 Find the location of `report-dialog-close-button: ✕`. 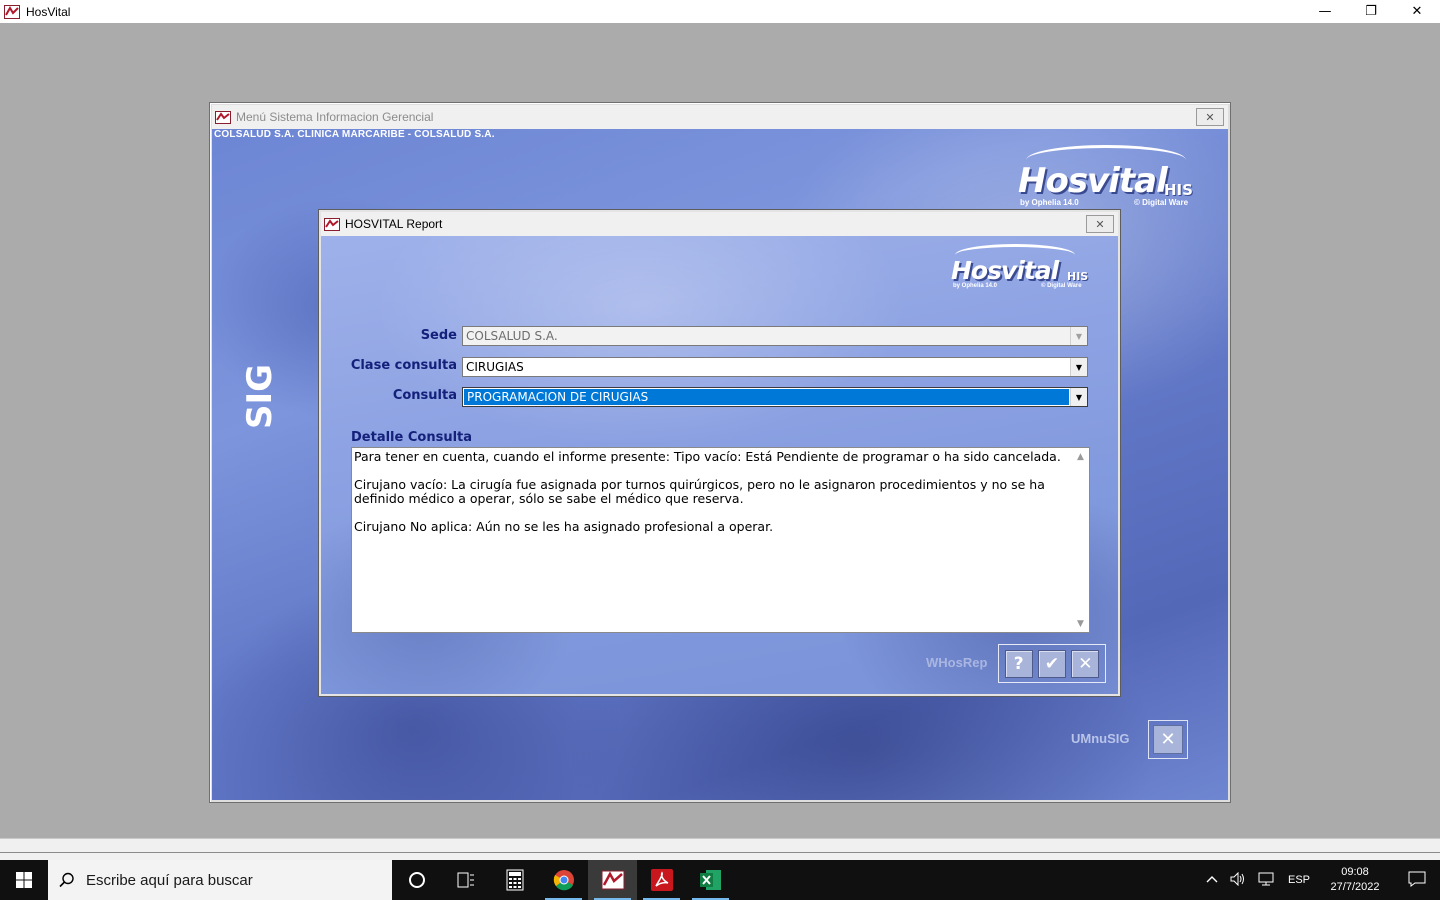

report-dialog-close-button: ✕ is located at coordinates (1100, 224).